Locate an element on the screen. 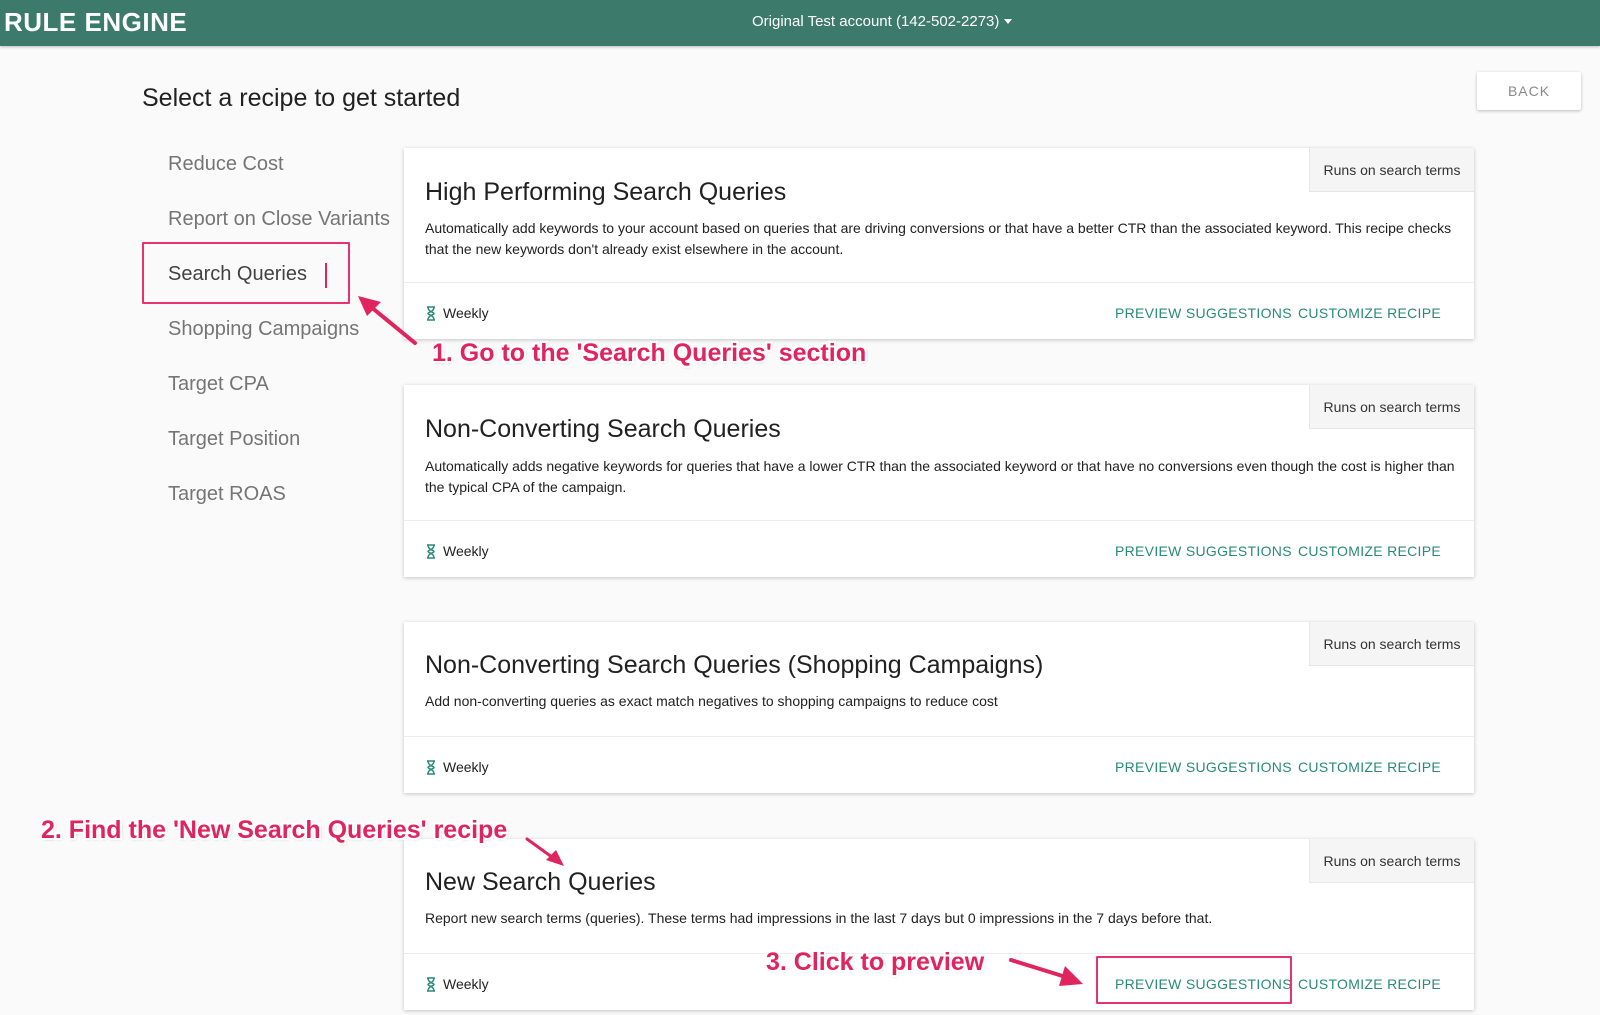 This screenshot has height=1015, width=1600. annotation-step-1: 1. Go to the 'Search Queries' section is located at coordinates (649, 353).